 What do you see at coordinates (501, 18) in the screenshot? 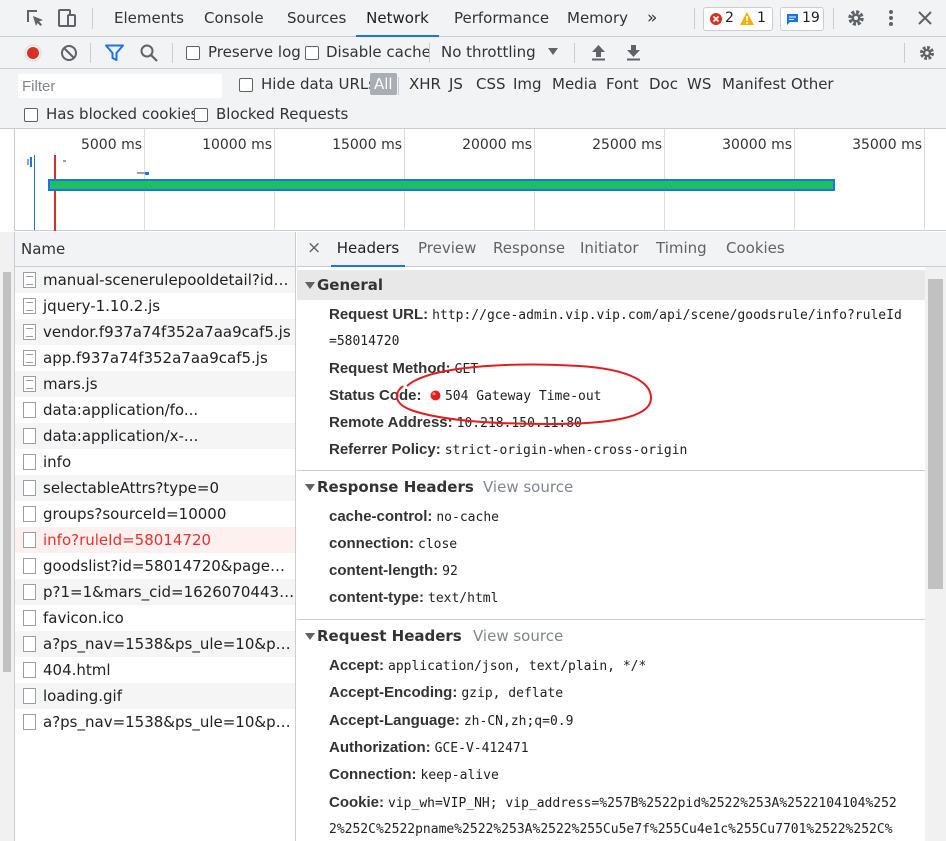
I see `tab-performance: Performance` at bounding box center [501, 18].